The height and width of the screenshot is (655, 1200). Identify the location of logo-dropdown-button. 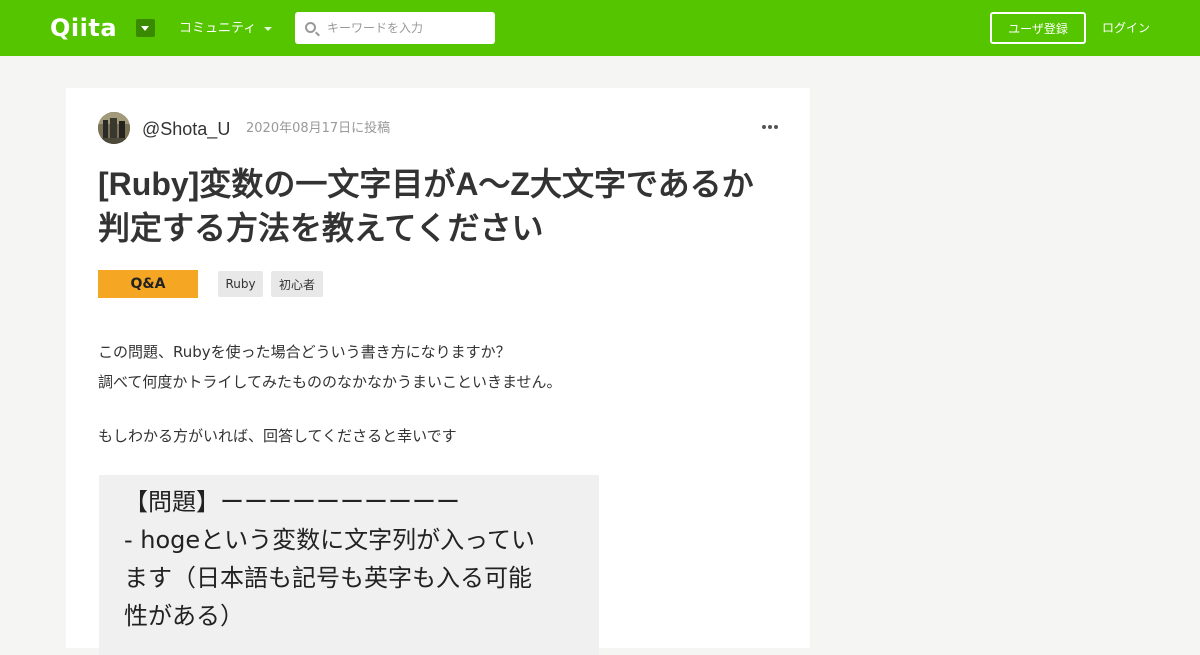
(145, 28).